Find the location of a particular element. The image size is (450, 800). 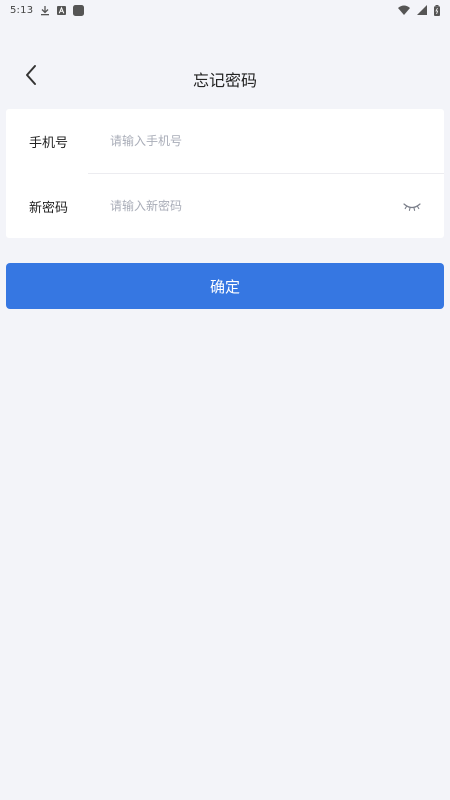

phone-row: 手机号 is located at coordinates (225, 141).